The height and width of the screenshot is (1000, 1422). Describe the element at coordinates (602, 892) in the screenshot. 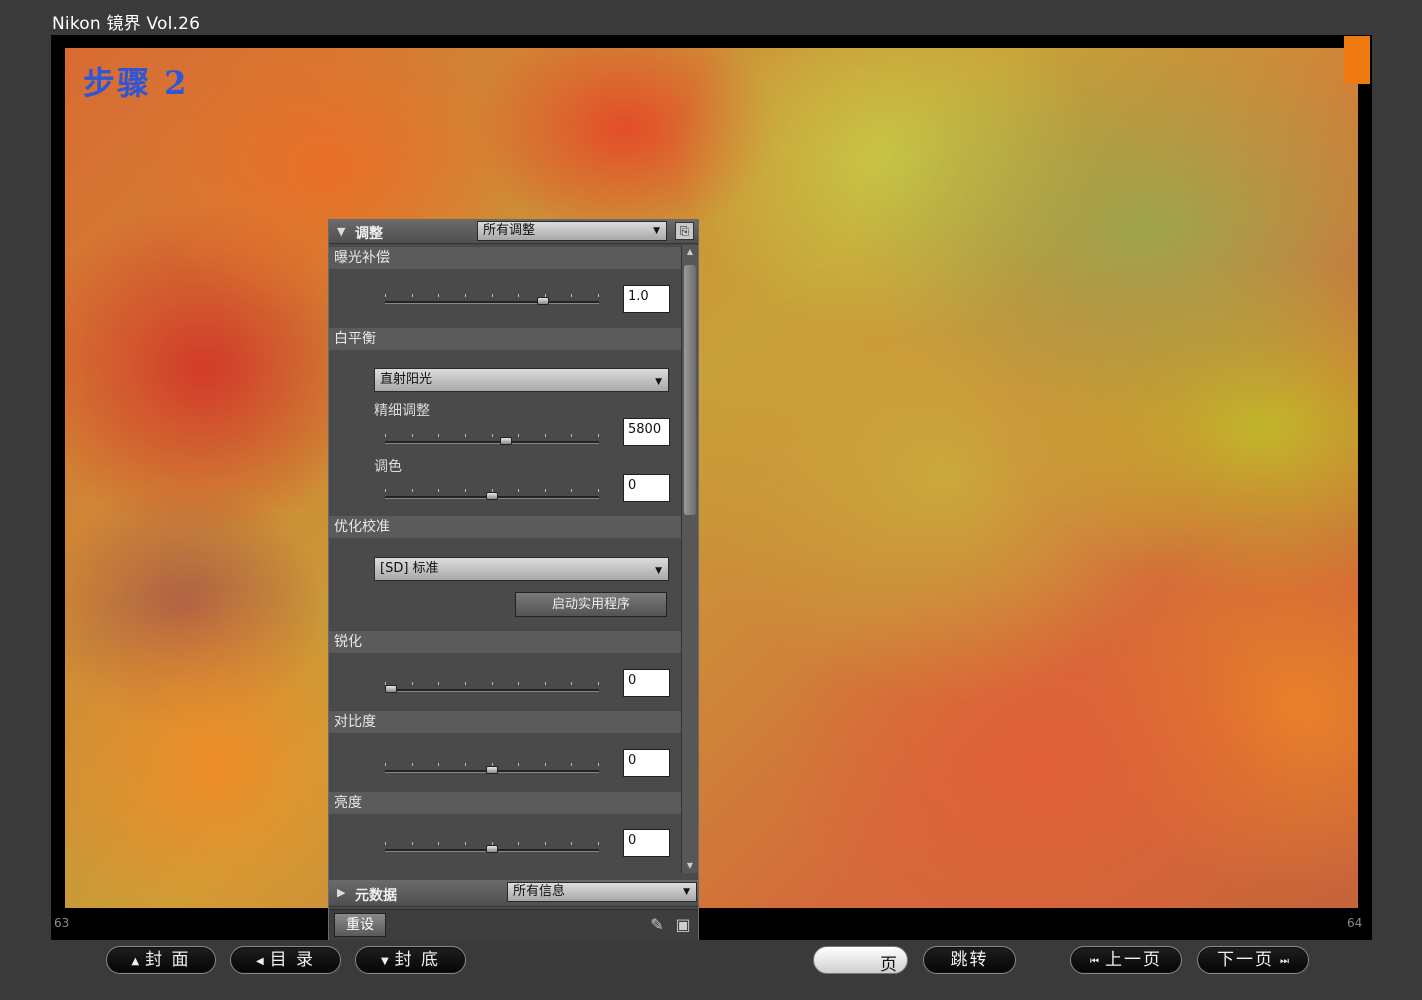

I see `metadata-selector-dropdown: 所有信息 ▼` at that location.